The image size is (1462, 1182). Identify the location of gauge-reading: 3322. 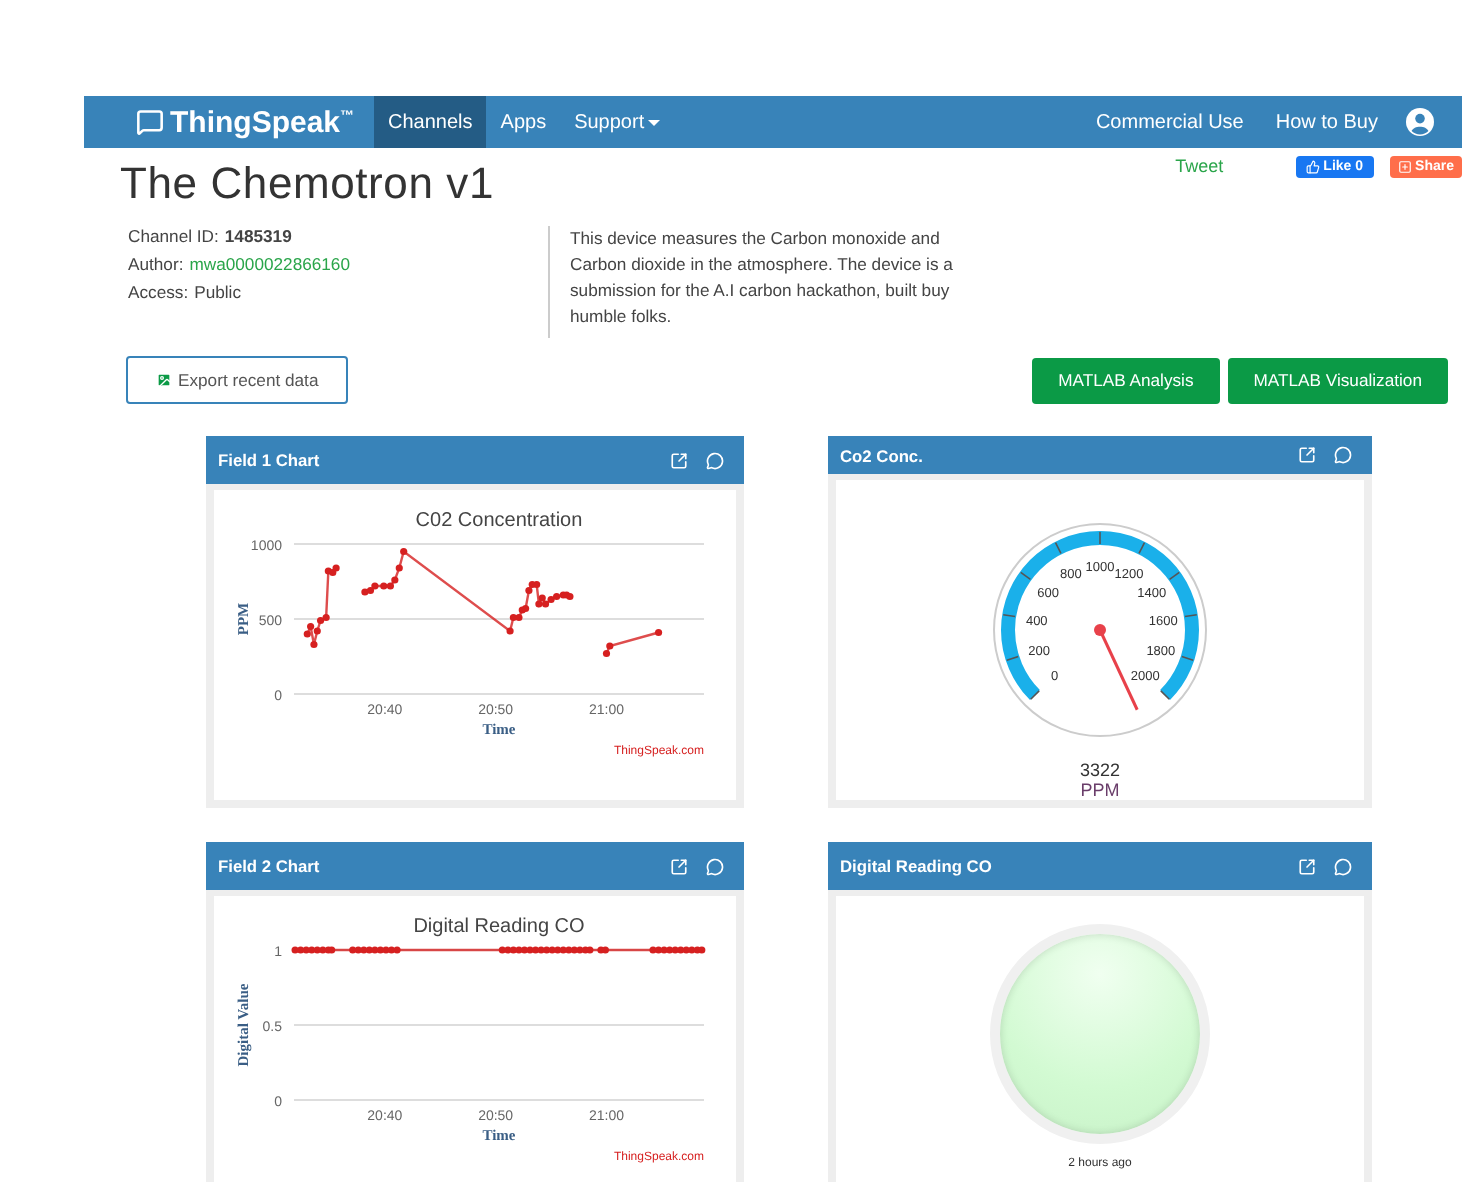
(1100, 770).